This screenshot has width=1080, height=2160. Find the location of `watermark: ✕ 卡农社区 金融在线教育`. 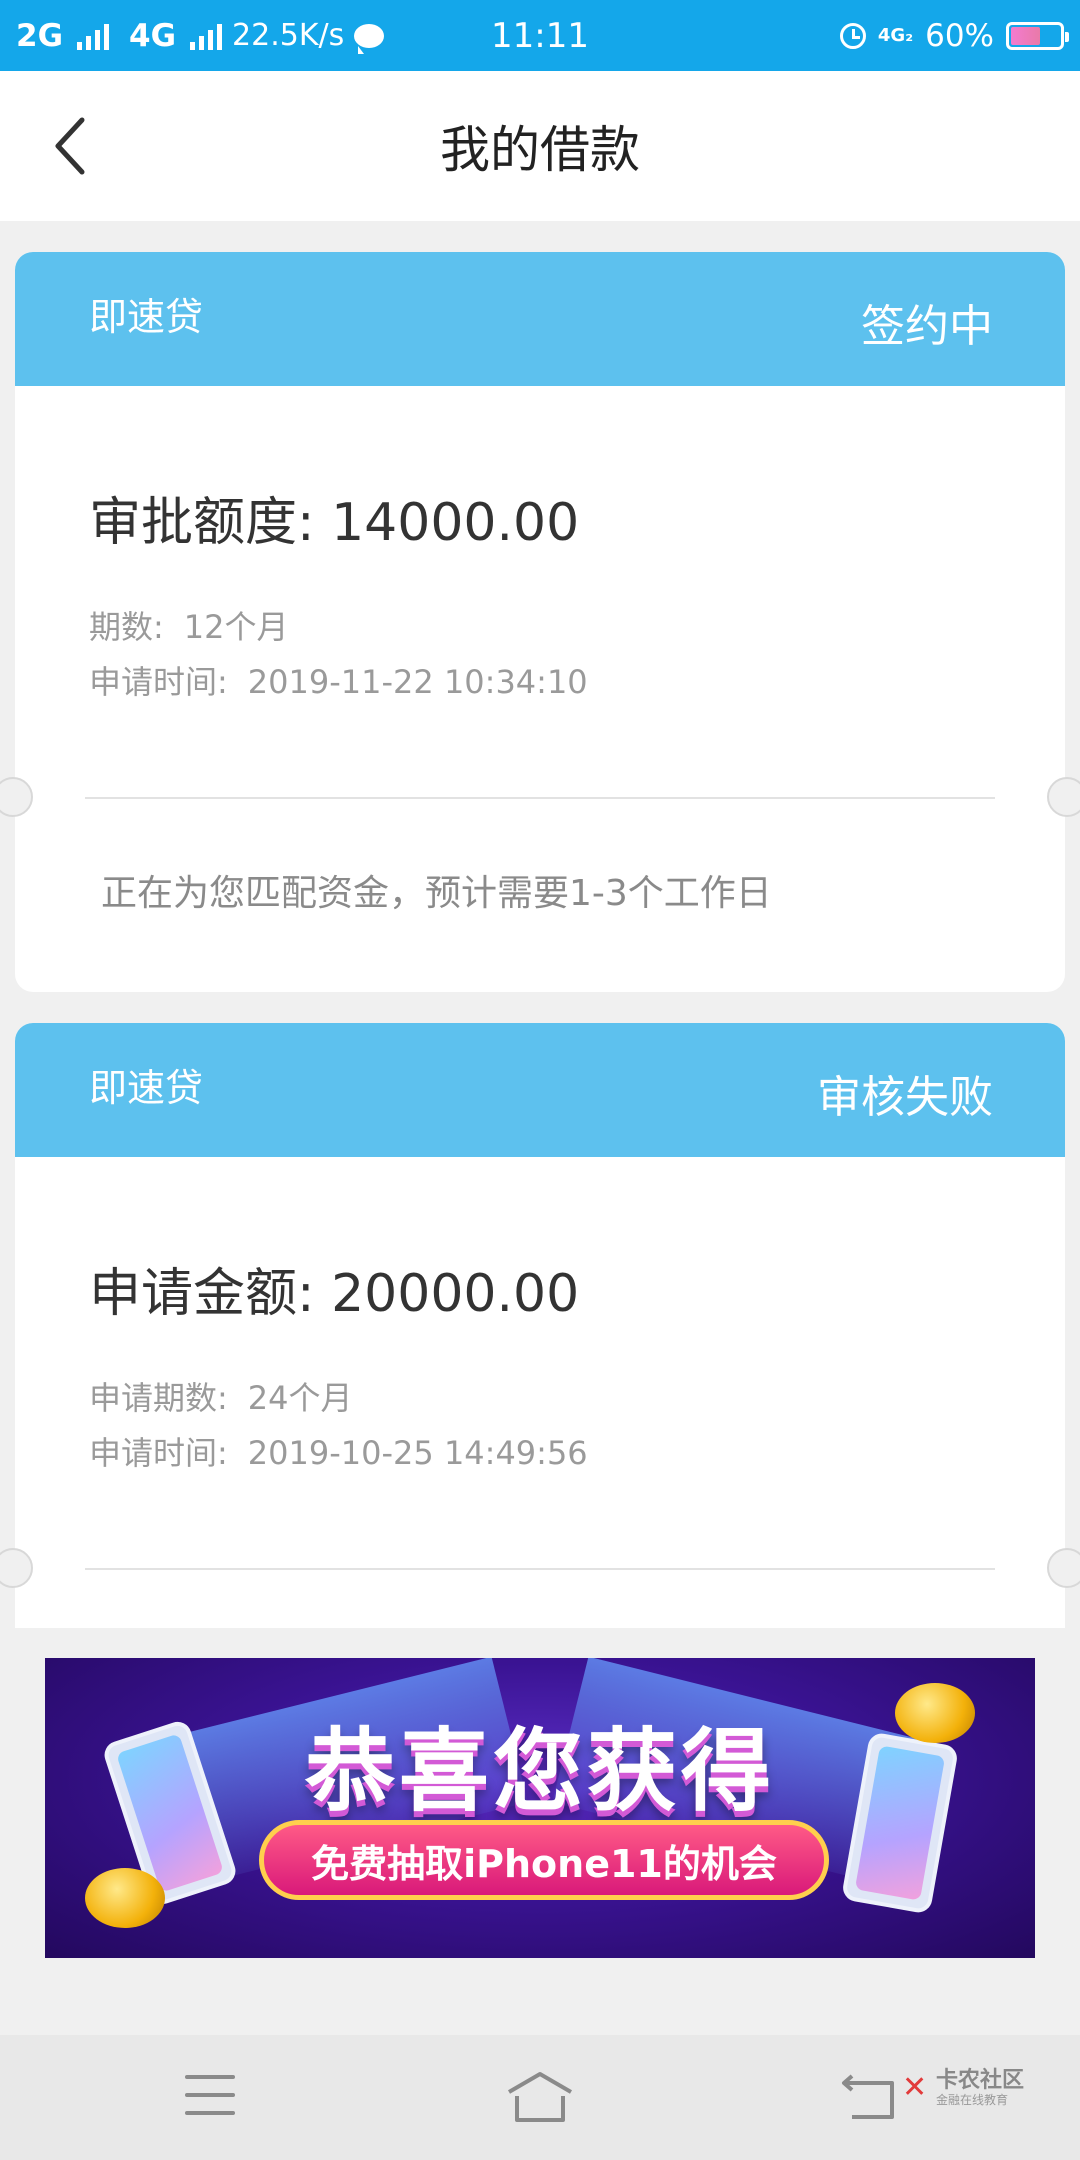

watermark: ✕ 卡农社区 金融在线教育 is located at coordinates (963, 2088).